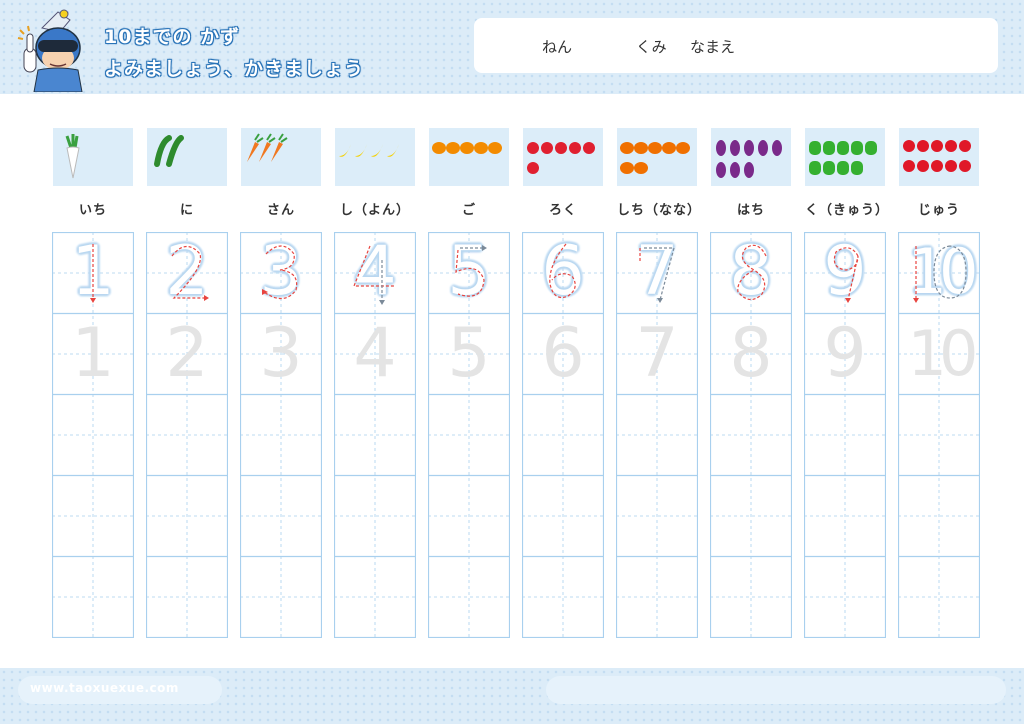 The image size is (1024, 724). What do you see at coordinates (281, 435) in the screenshot?
I see `writing-column-3: 3 3` at bounding box center [281, 435].